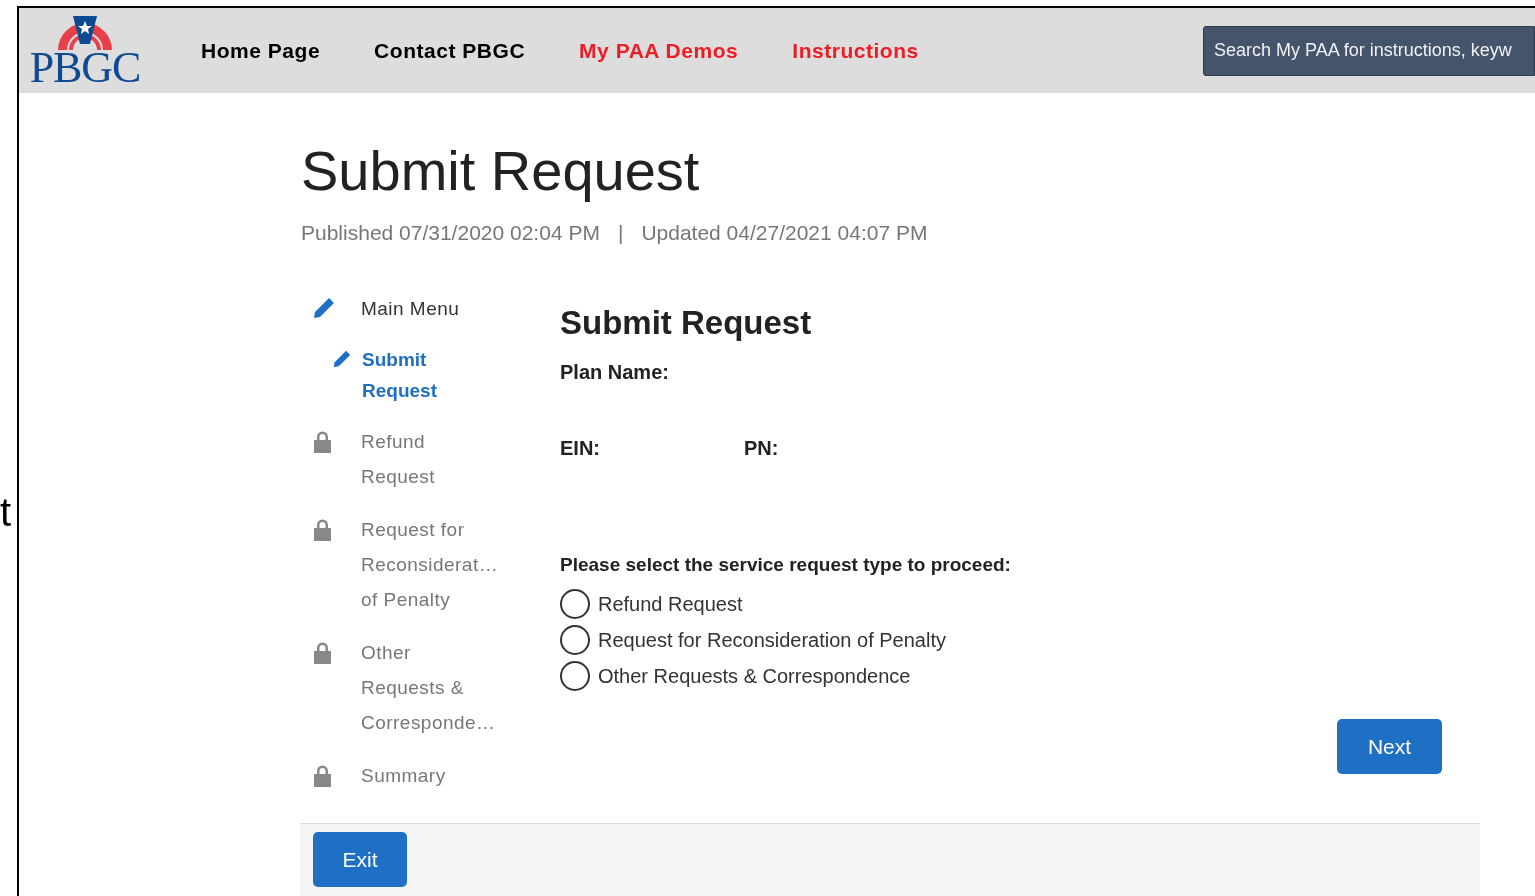 The width and height of the screenshot is (1535, 896). I want to click on radio-label: Refund Request, so click(670, 604).